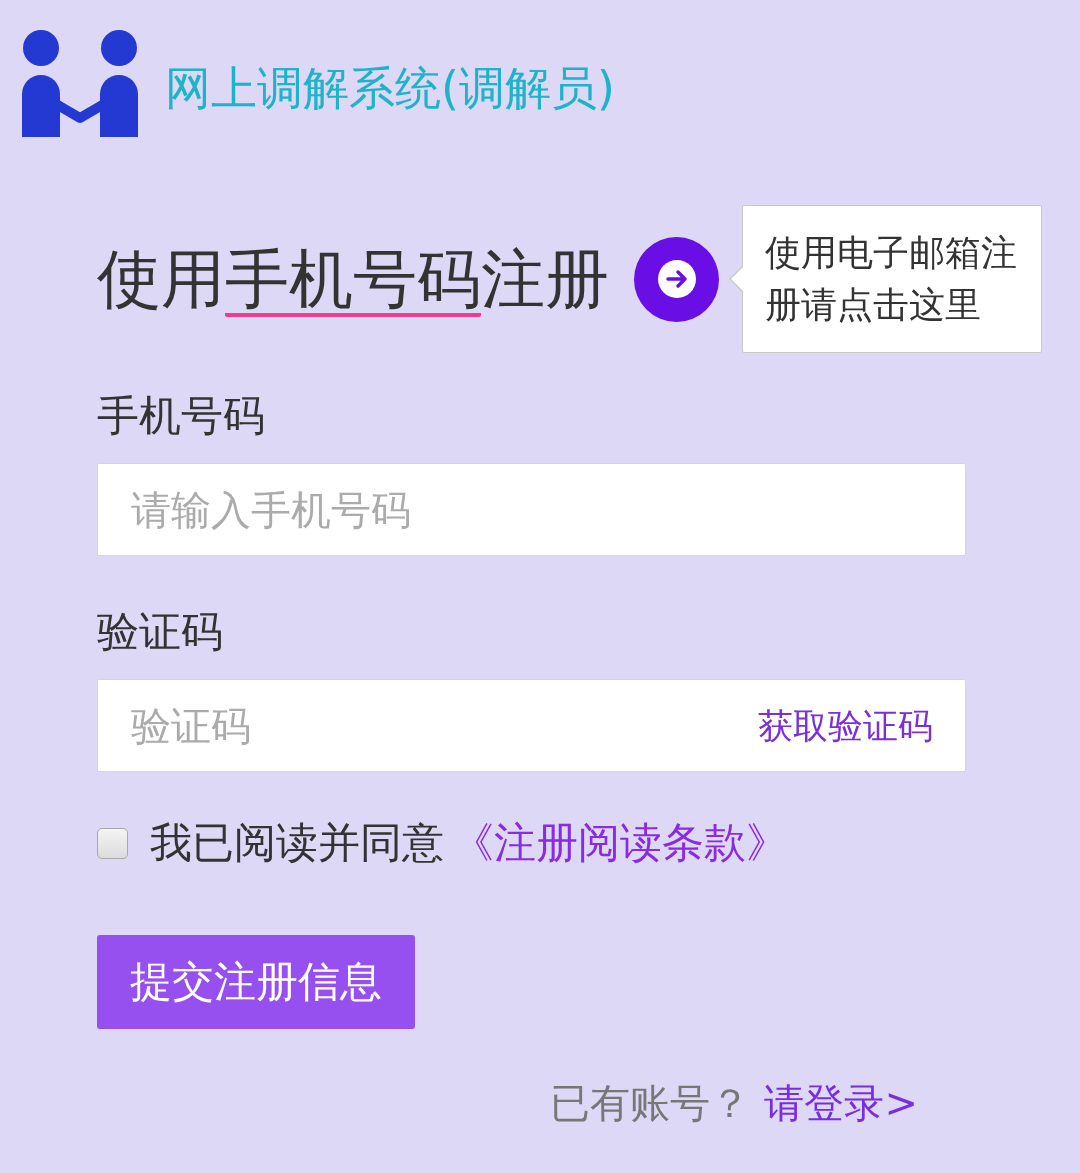  I want to click on arrow-right-icon, so click(676, 279).